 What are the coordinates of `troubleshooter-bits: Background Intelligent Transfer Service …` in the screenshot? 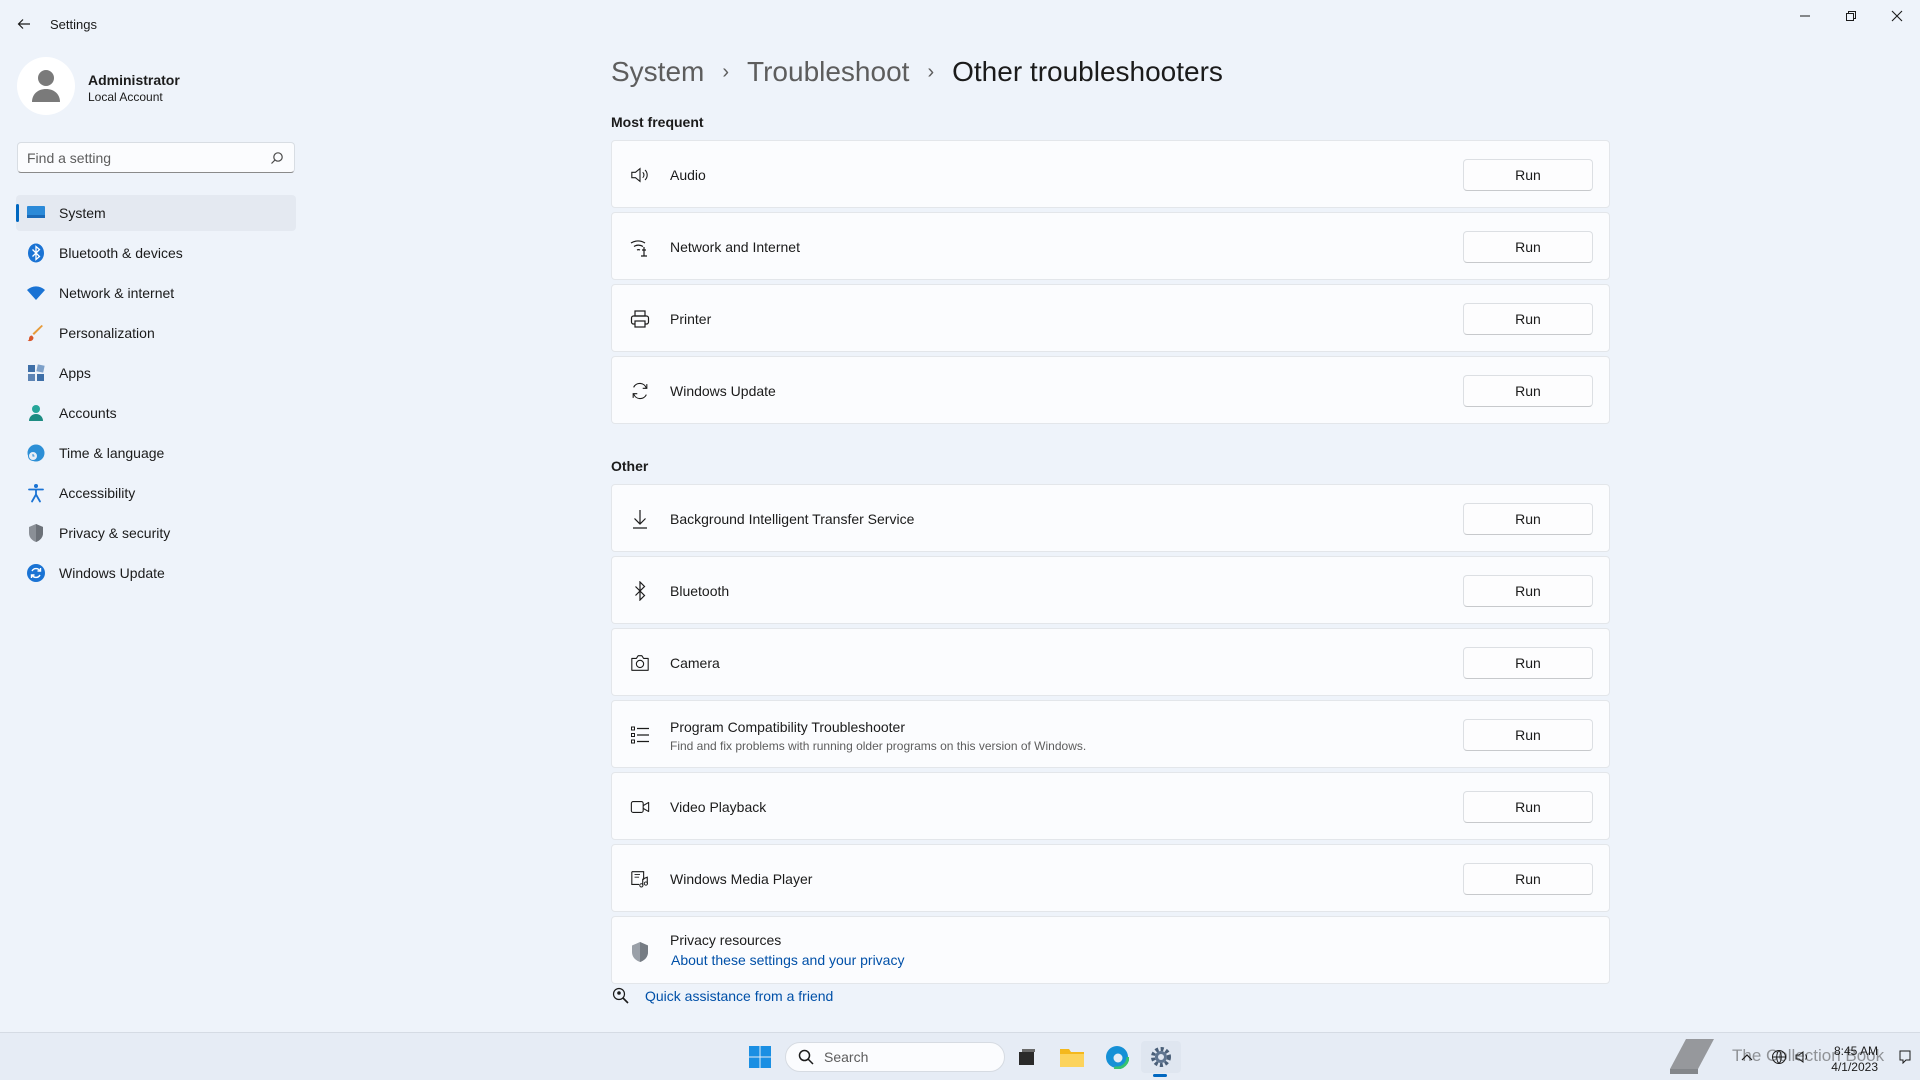 It's located at (1110, 518).